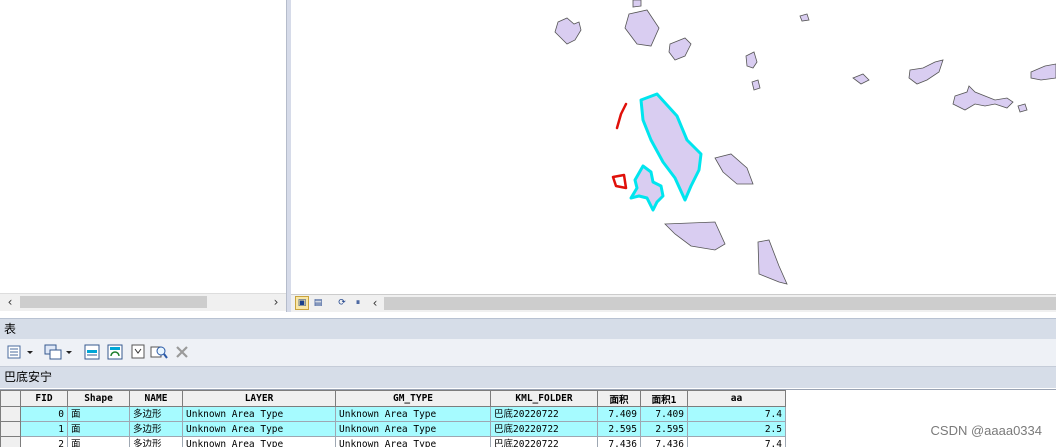  What do you see at coordinates (276, 302) in the screenshot?
I see `scroll-right-arrow-icon: ›` at bounding box center [276, 302].